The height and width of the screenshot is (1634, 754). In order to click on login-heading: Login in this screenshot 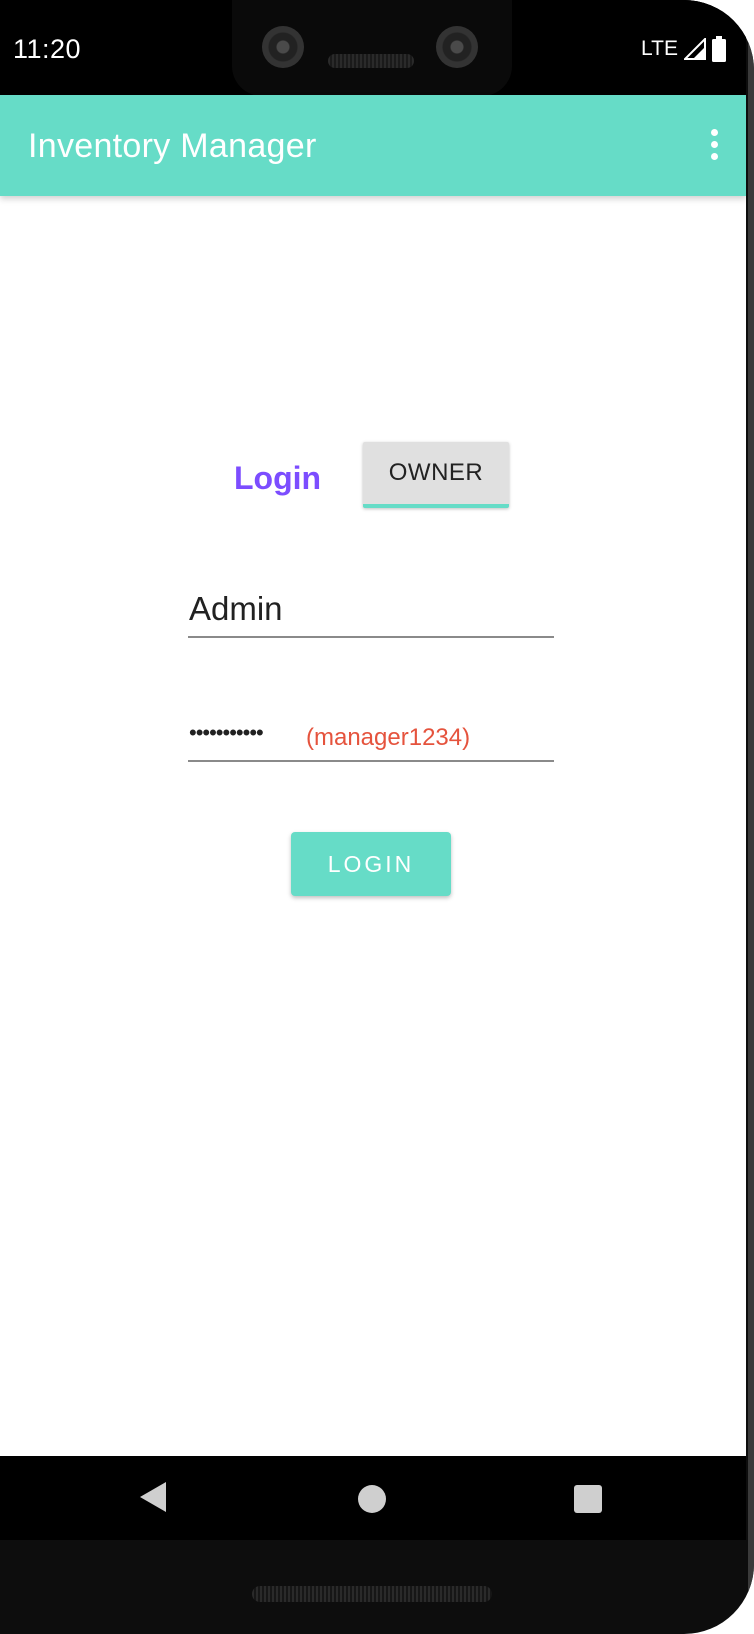, I will do `click(278, 478)`.